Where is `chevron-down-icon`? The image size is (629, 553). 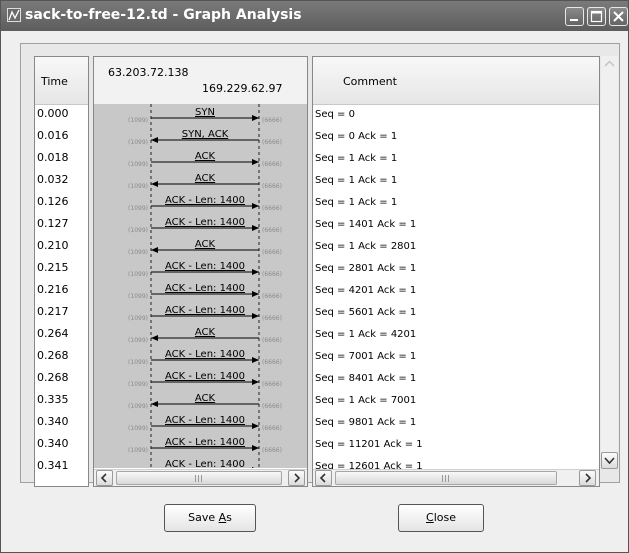 chevron-down-icon is located at coordinates (609, 461).